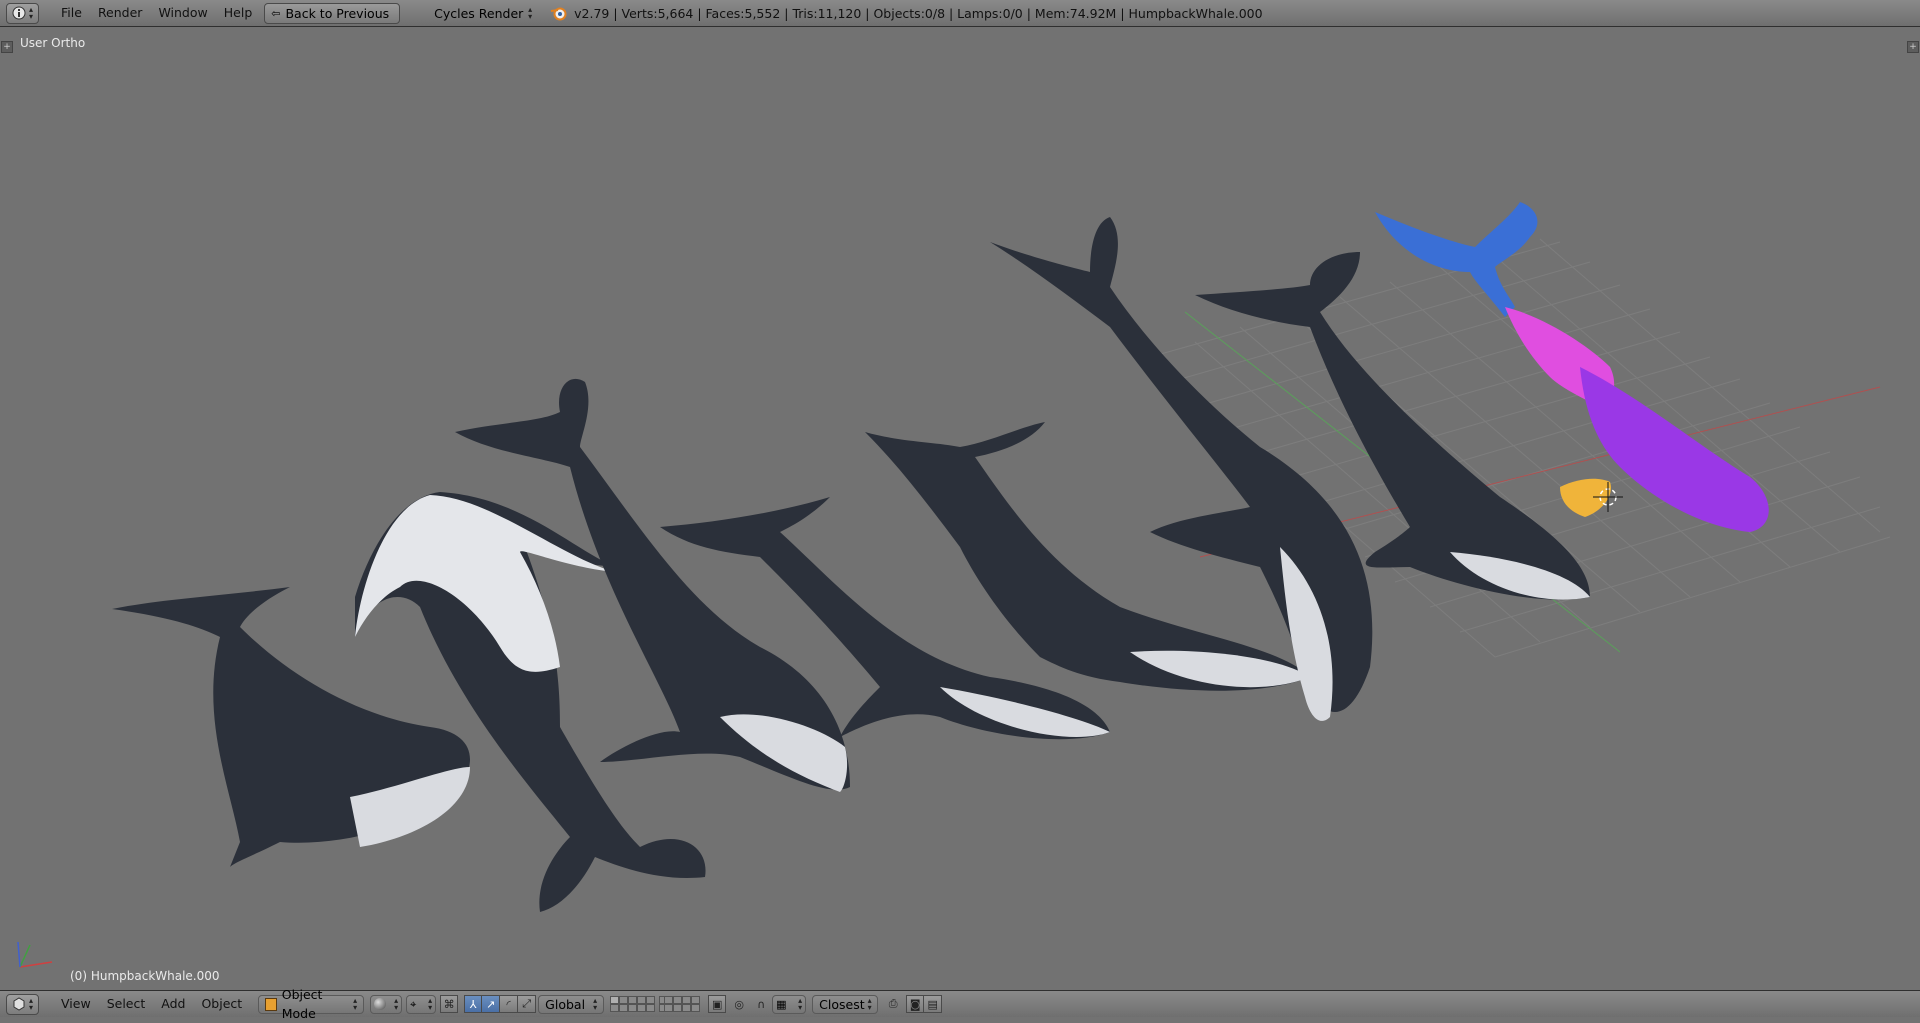 The height and width of the screenshot is (1023, 1920). What do you see at coordinates (238, 13) in the screenshot?
I see `menu-help: Help` at bounding box center [238, 13].